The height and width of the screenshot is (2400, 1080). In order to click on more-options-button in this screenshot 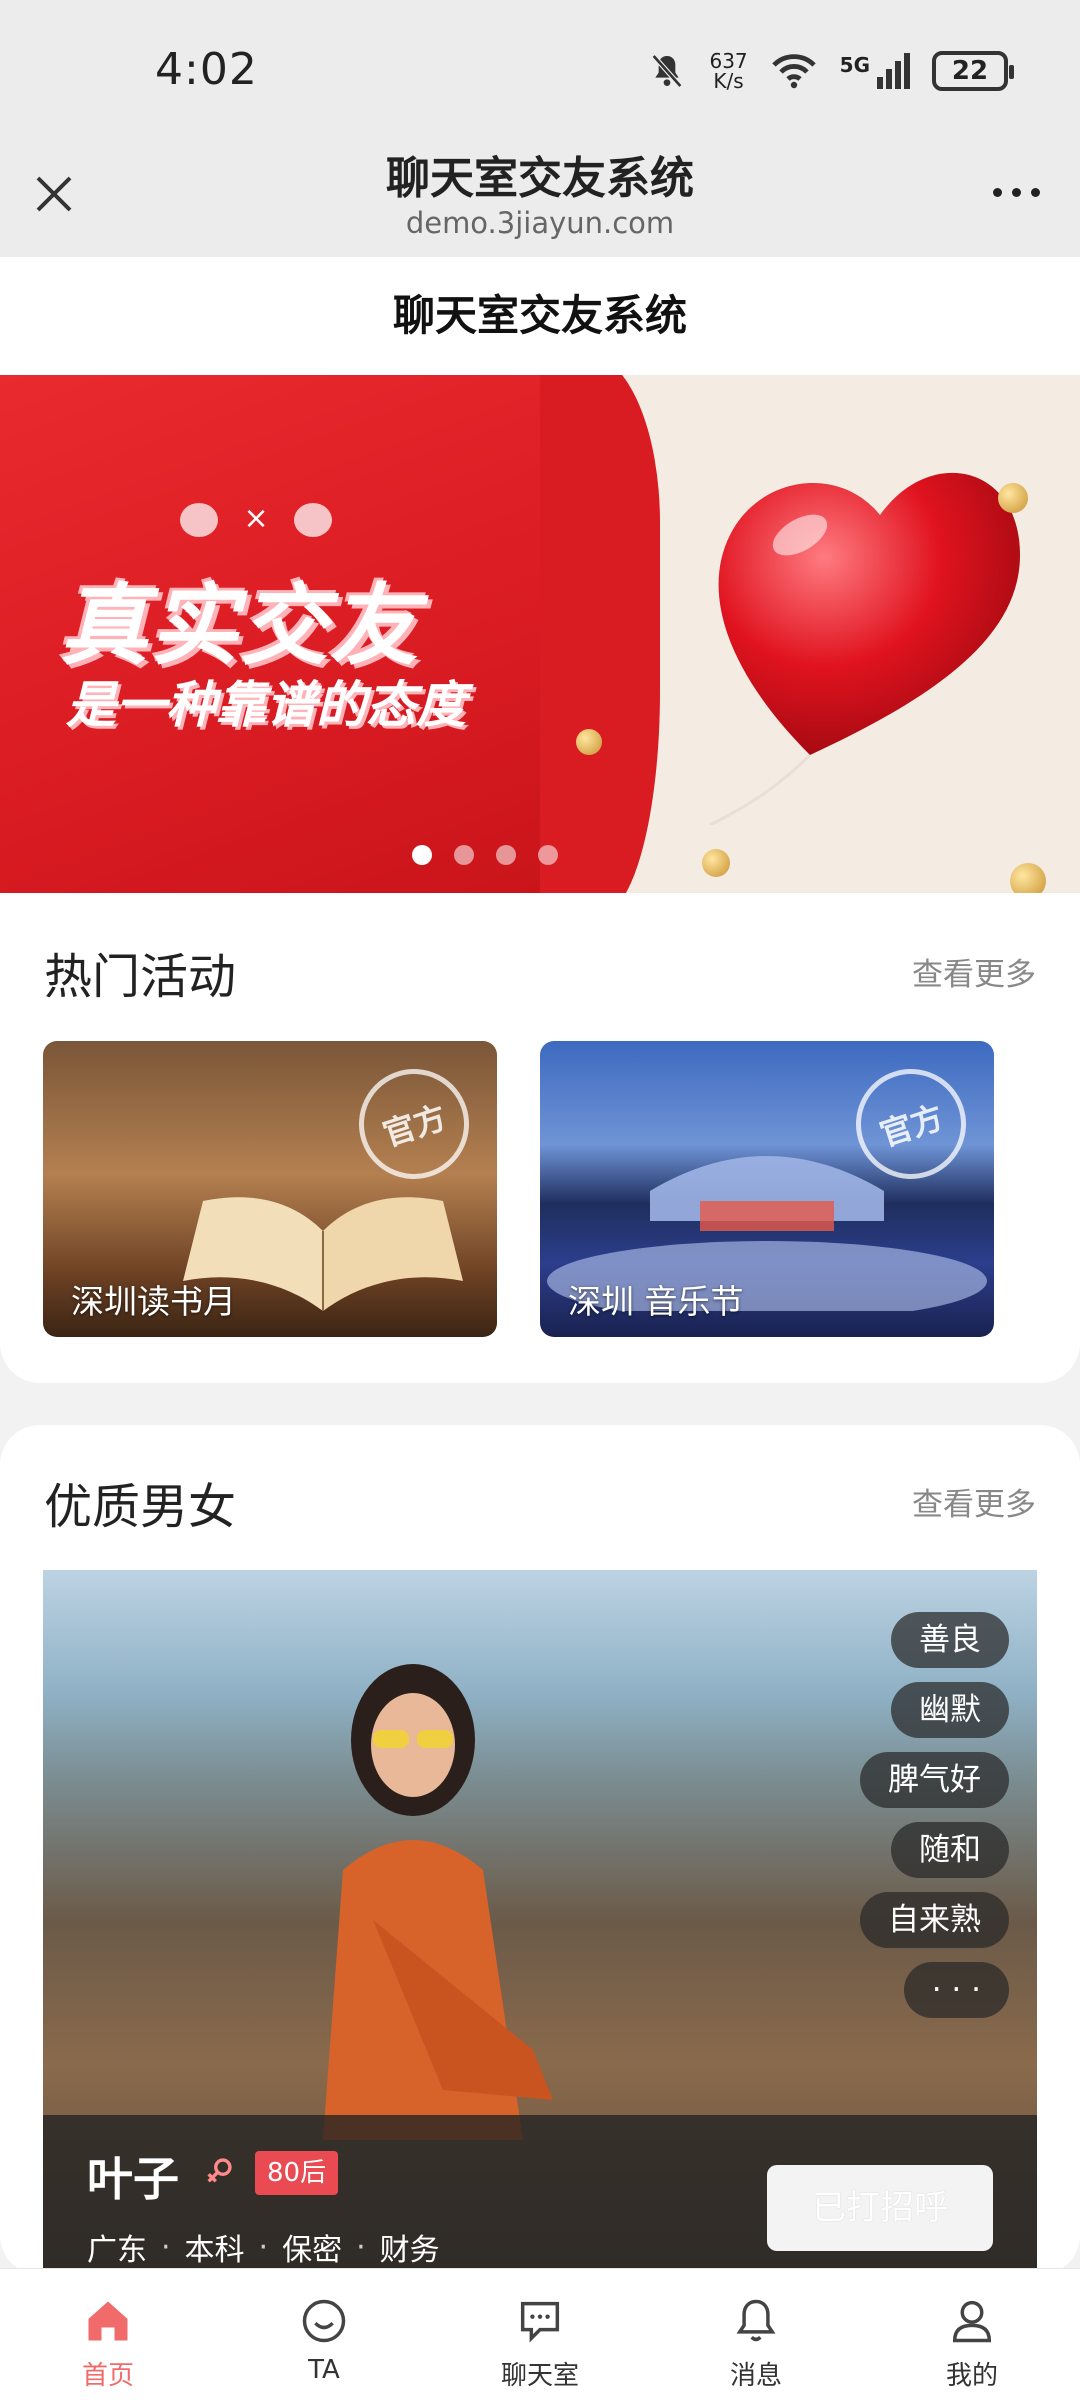, I will do `click(1016, 192)`.